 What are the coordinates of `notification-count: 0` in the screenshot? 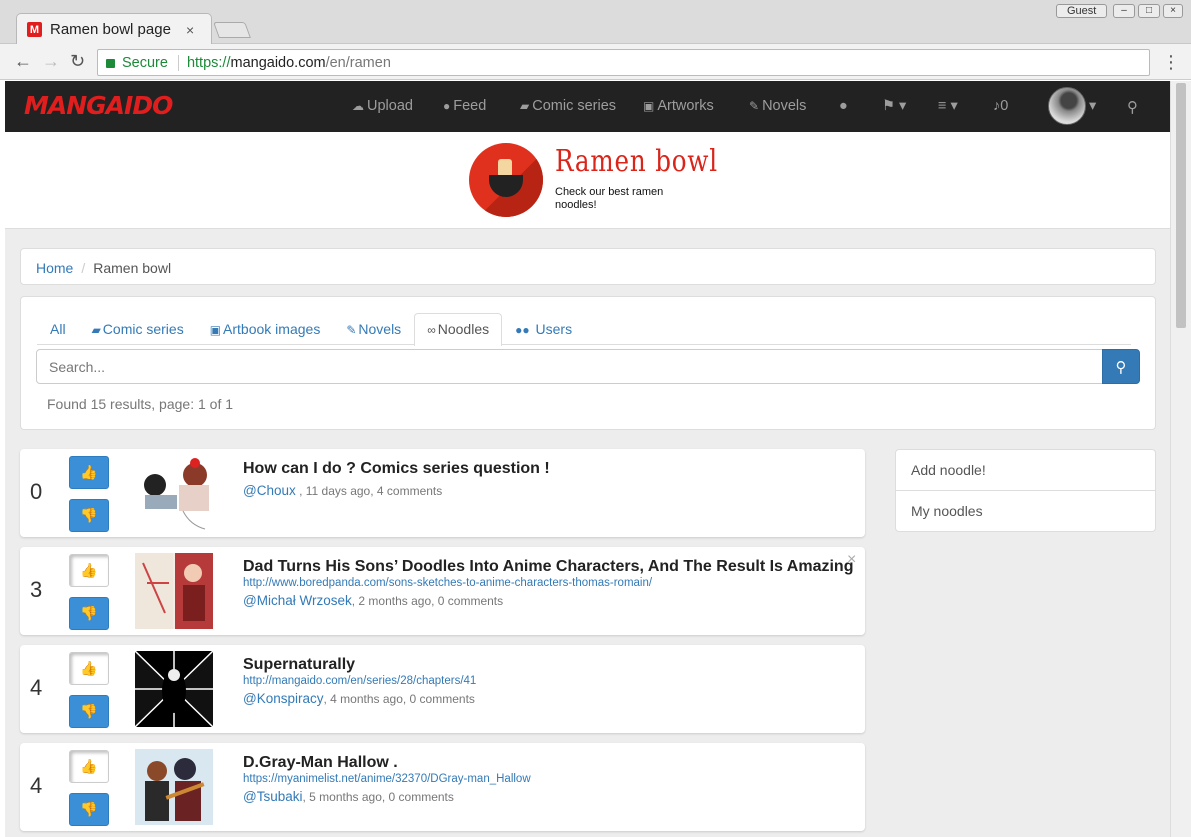 It's located at (1004, 106).